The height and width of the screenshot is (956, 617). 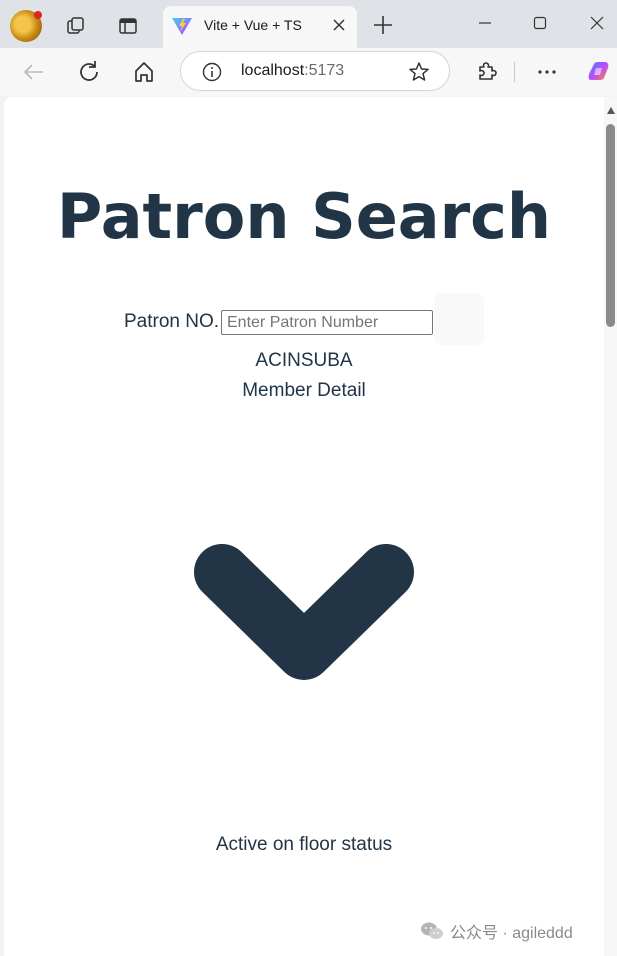 I want to click on tab-title: Vite + Vue + TS, so click(x=253, y=25).